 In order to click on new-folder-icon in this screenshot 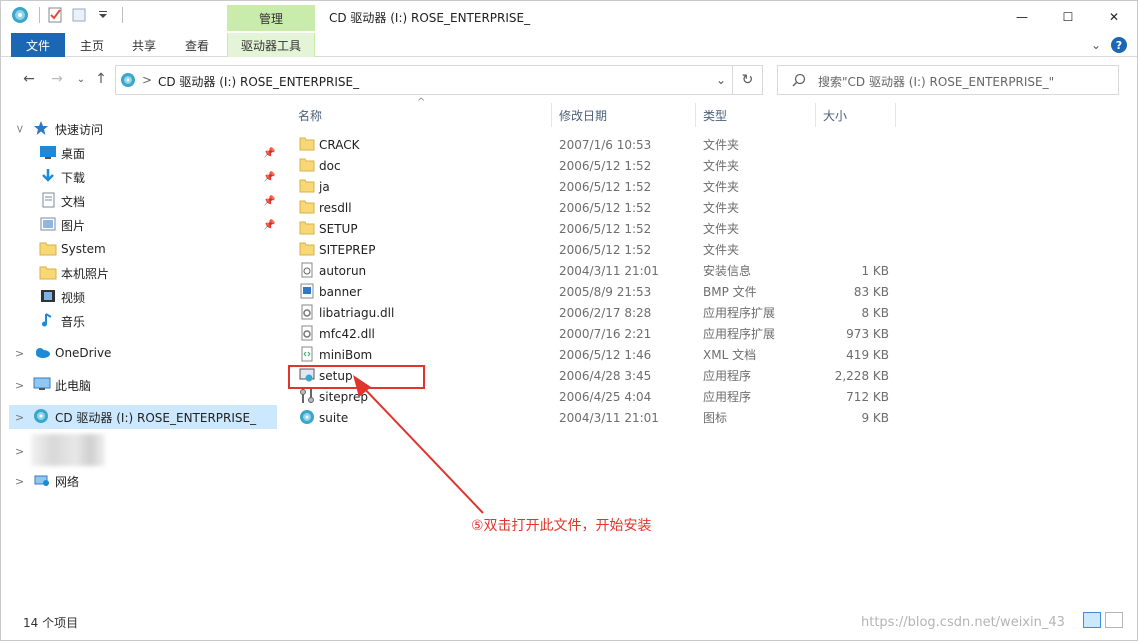, I will do `click(79, 15)`.